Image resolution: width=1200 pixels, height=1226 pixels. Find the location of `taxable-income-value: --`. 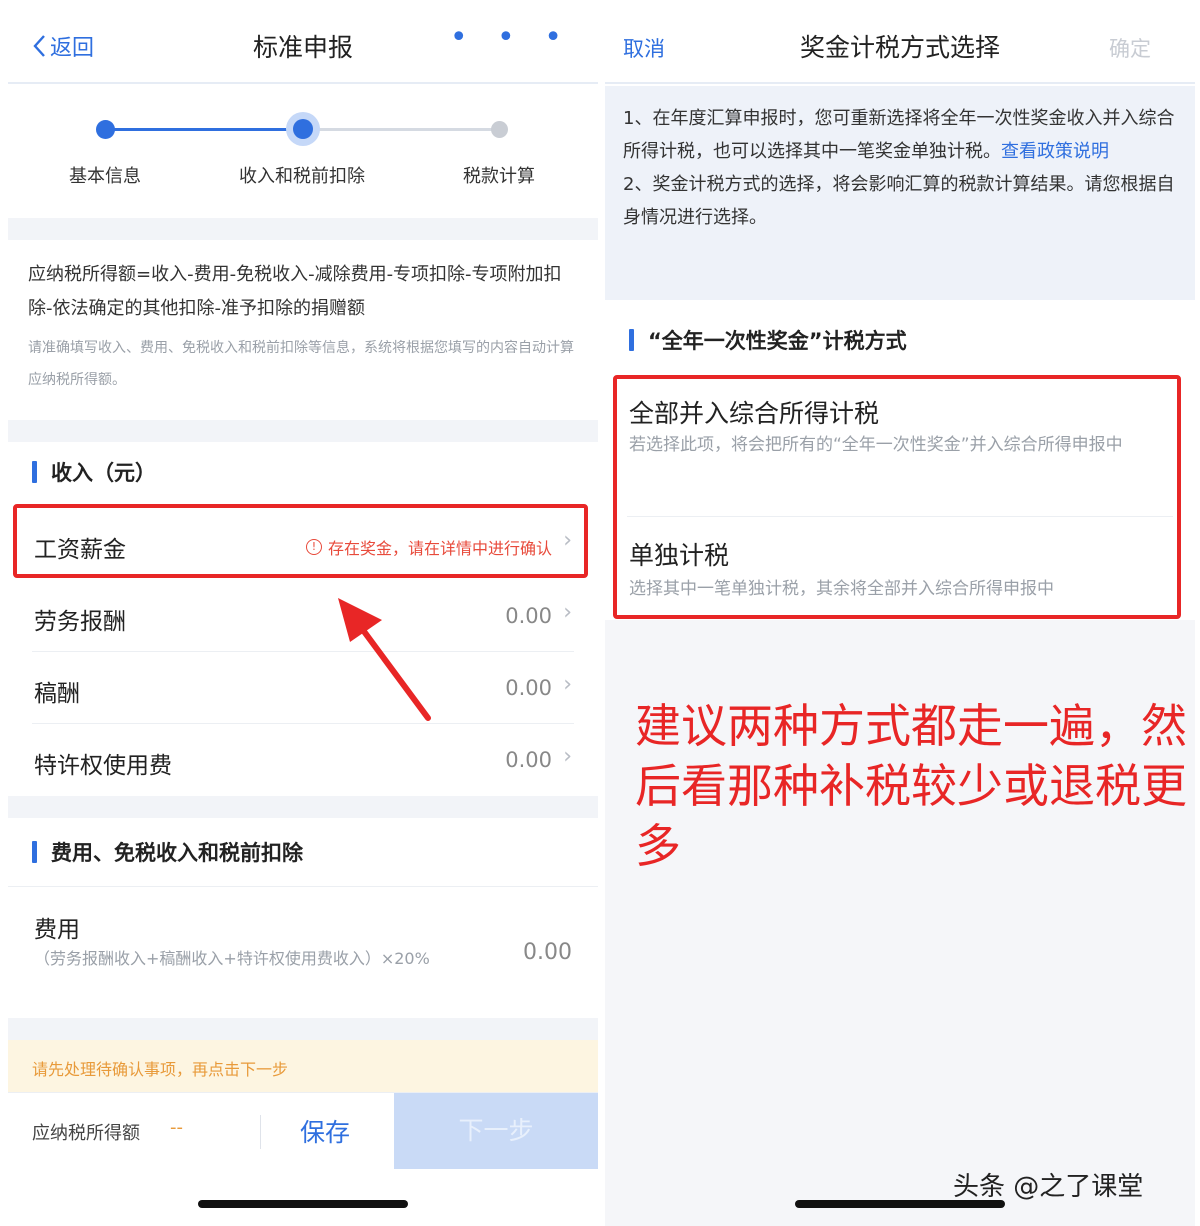

taxable-income-value: -- is located at coordinates (176, 1127).